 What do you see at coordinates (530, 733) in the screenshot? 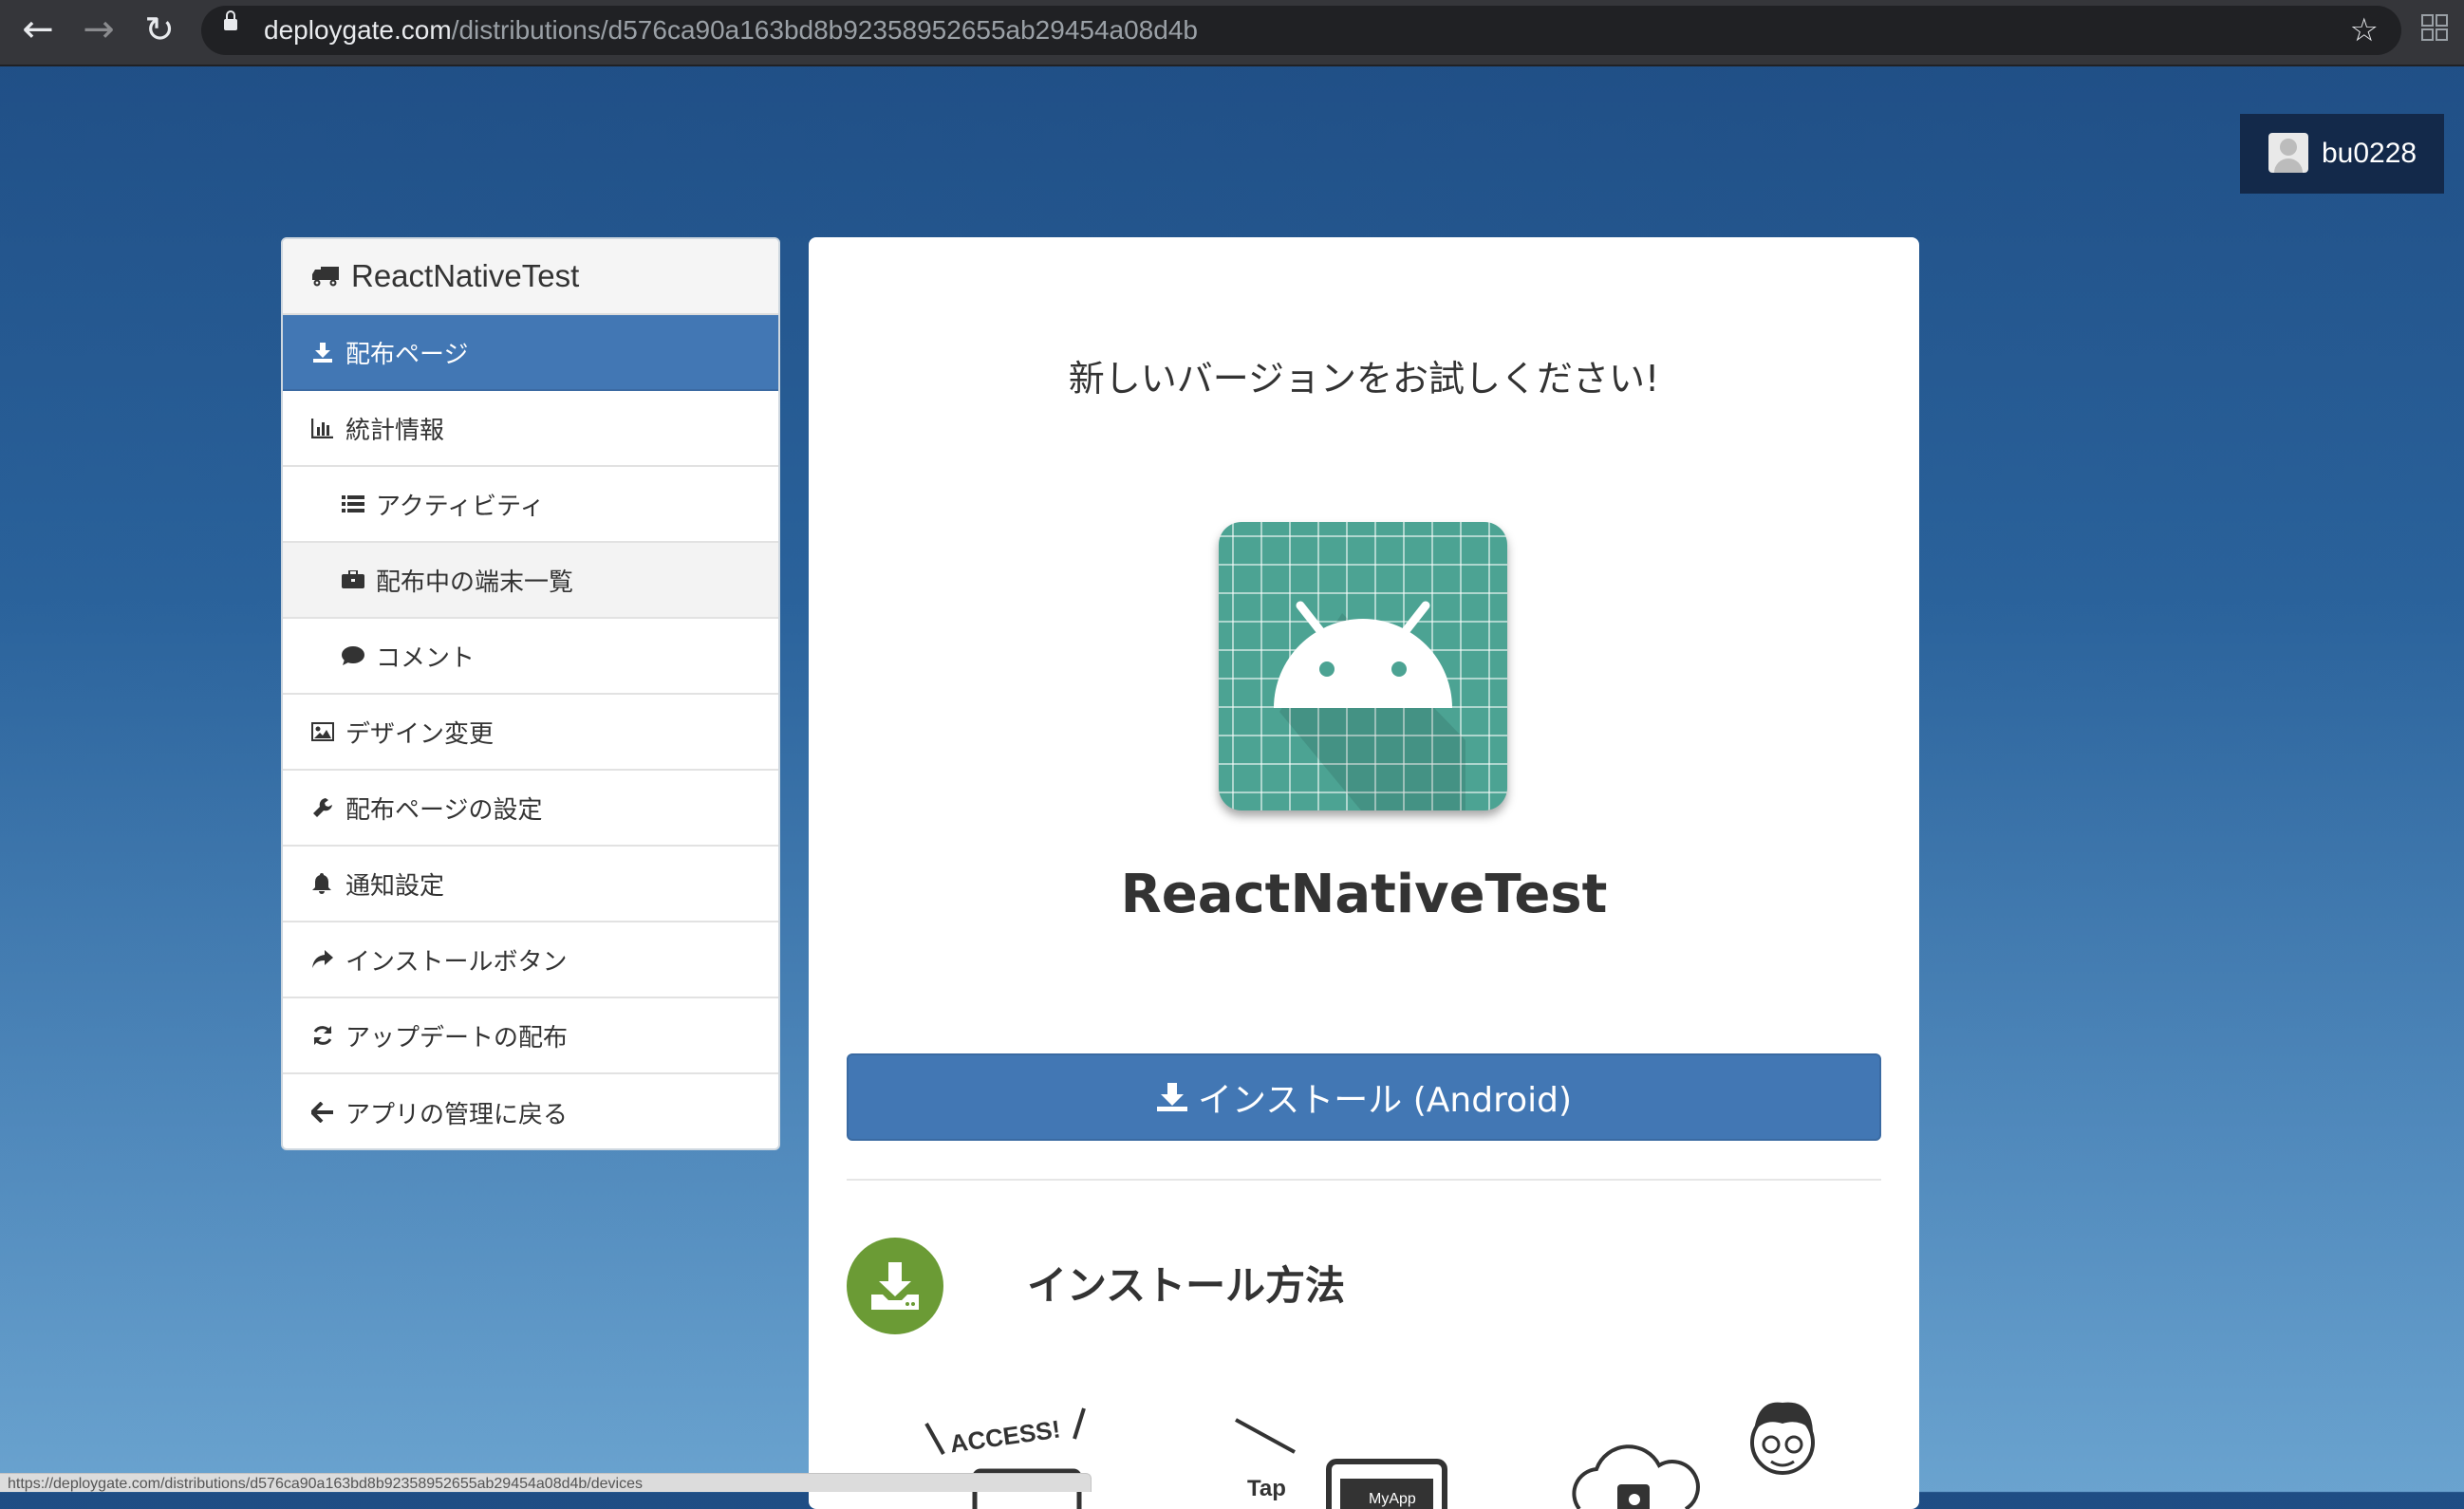
I see `sidebar-item-design: デザイン変更` at bounding box center [530, 733].